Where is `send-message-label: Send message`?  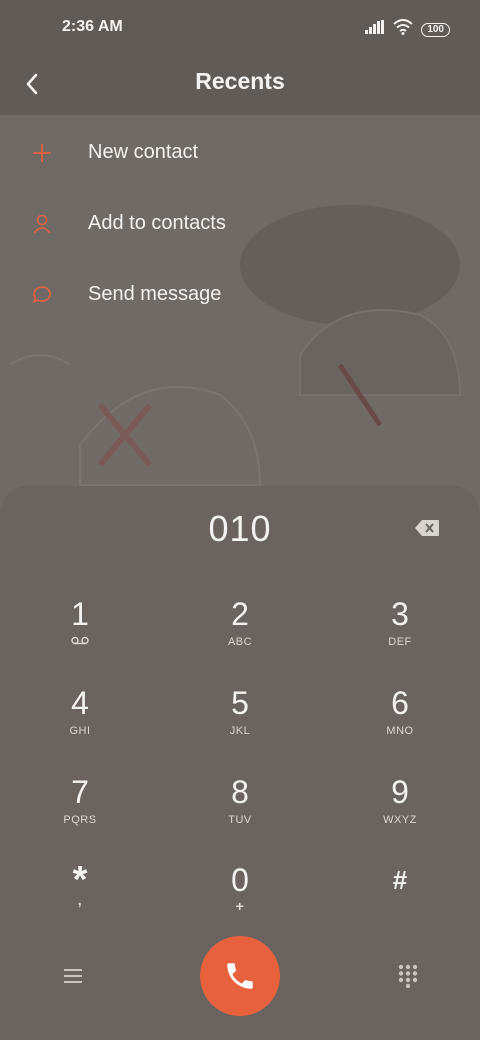
send-message-label: Send message is located at coordinates (155, 294).